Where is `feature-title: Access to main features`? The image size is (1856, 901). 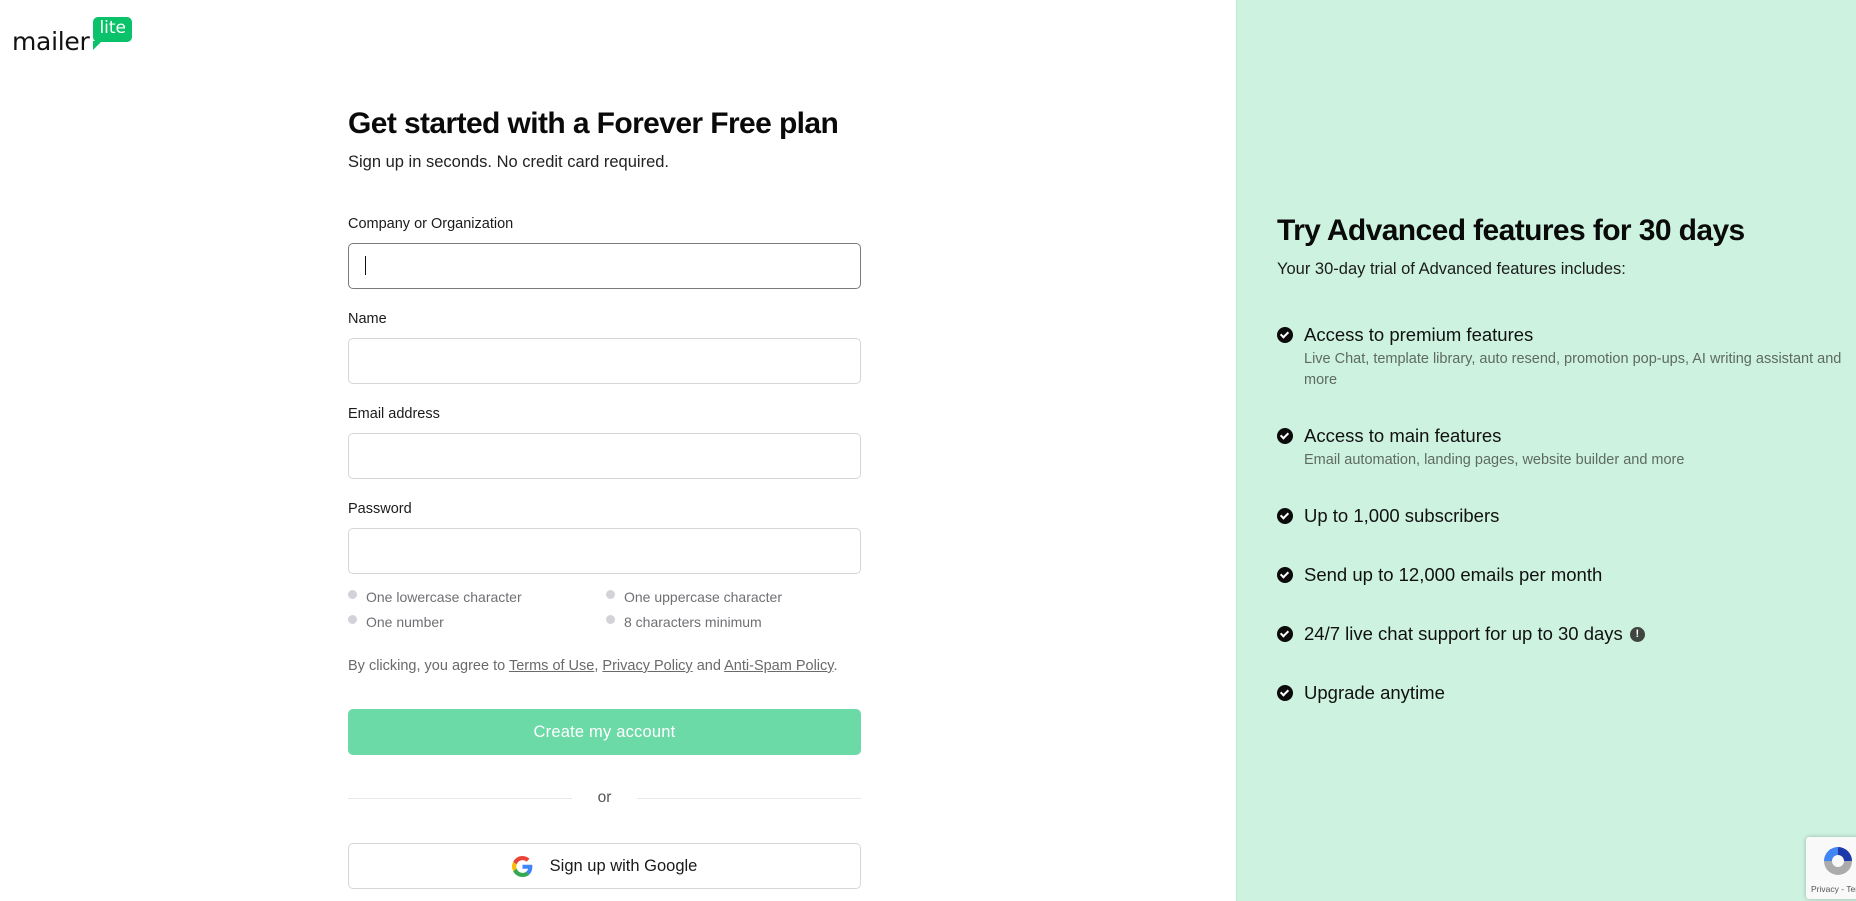
feature-title: Access to main features is located at coordinates (1403, 435).